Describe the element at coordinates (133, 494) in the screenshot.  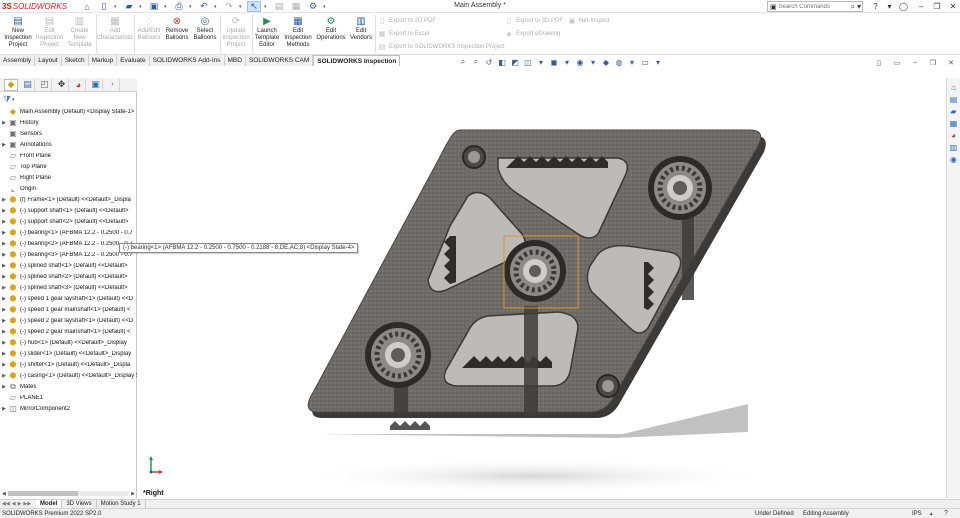
I see `scroll-right-icon: ▶` at that location.